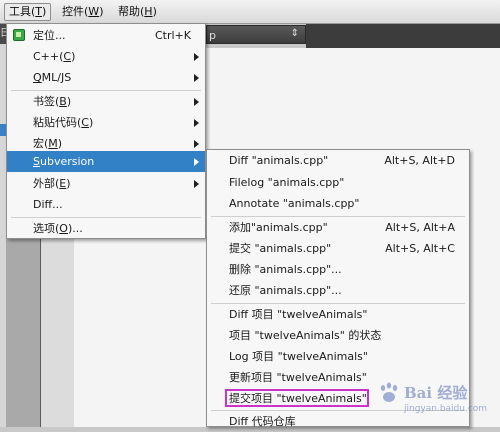 This screenshot has height=432, width=500. What do you see at coordinates (172, 35) in the screenshot?
I see `menu-item-locate-shortcut: Ctrl+K` at bounding box center [172, 35].